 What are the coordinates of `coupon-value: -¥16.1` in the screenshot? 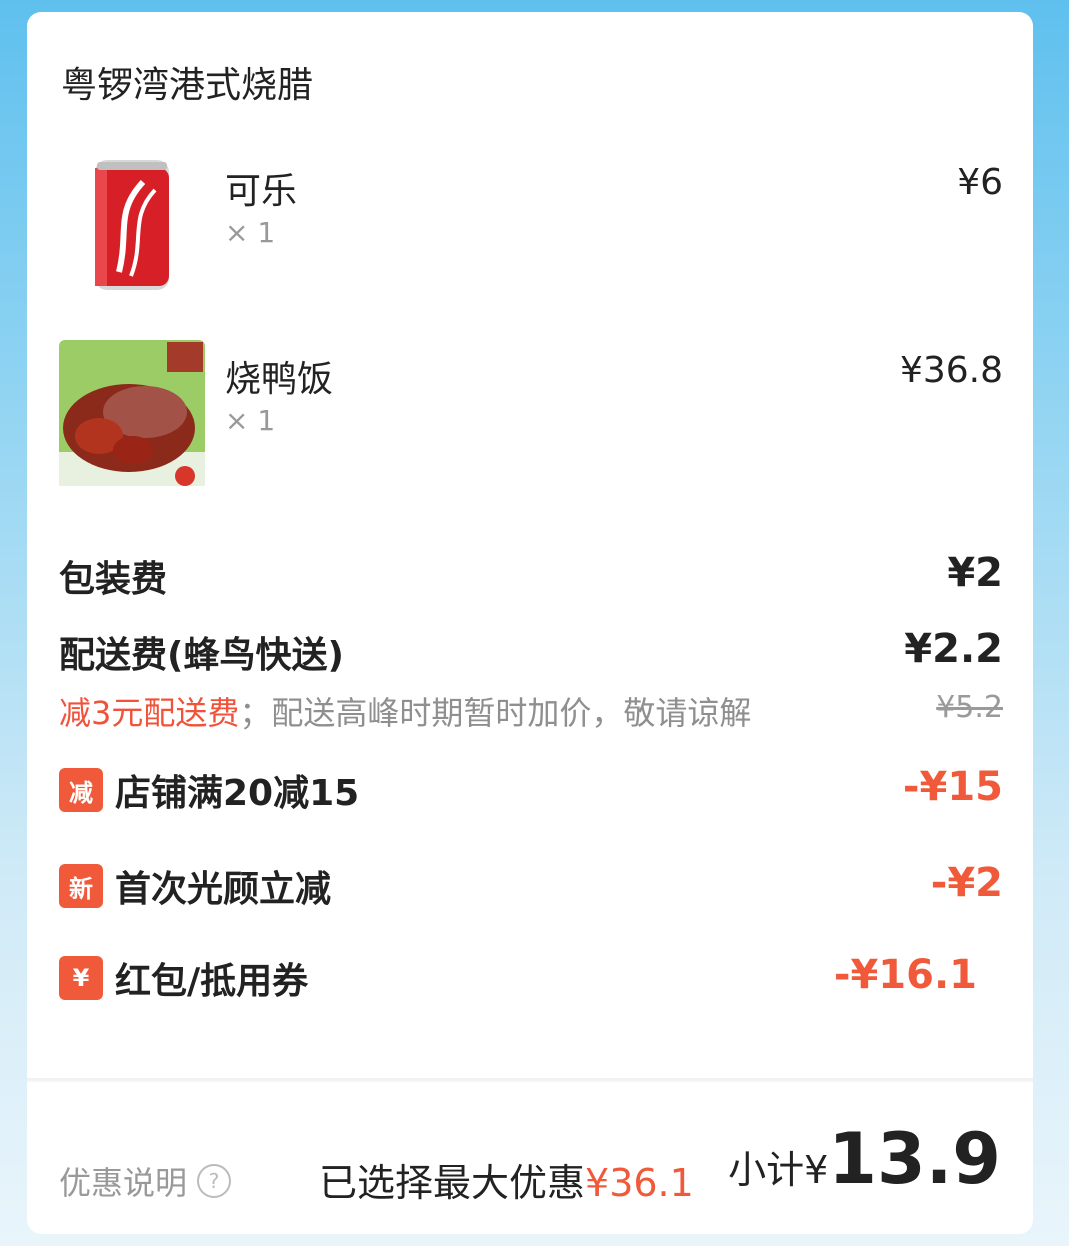 It's located at (905, 975).